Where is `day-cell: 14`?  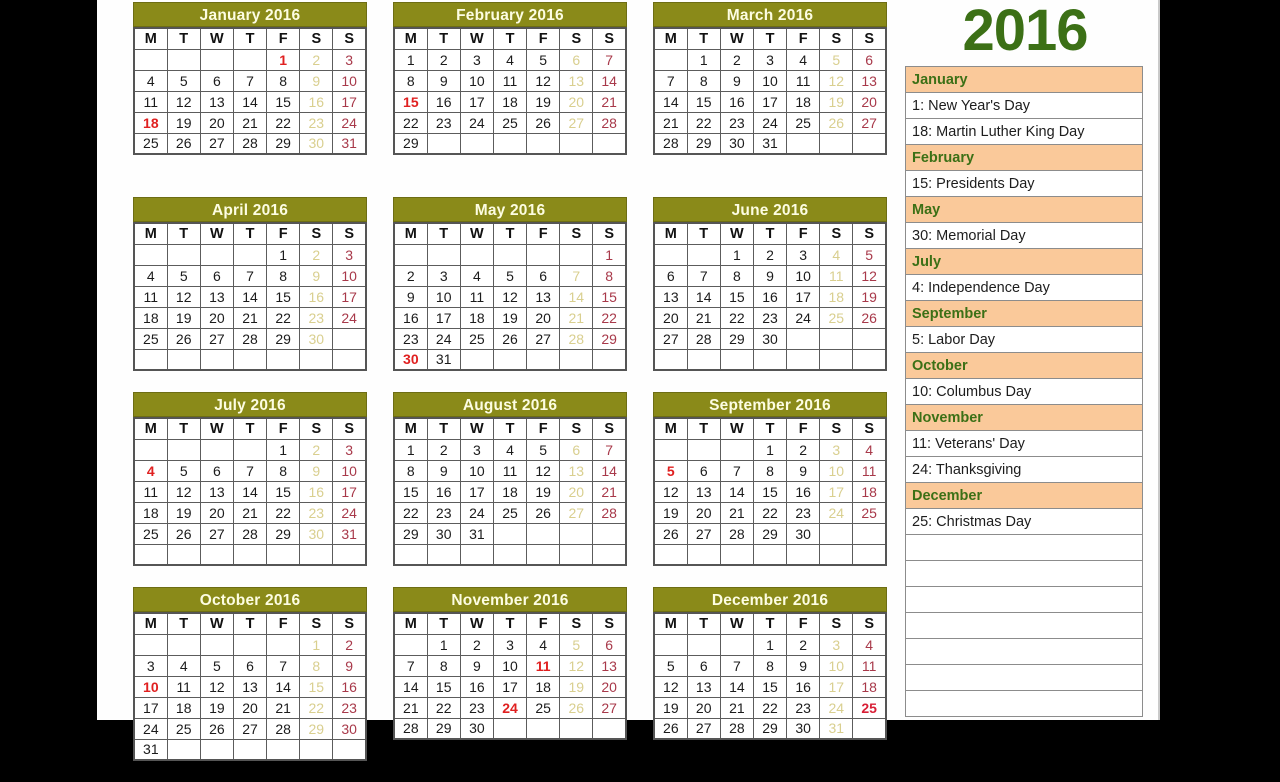
day-cell: 14 is located at coordinates (283, 686).